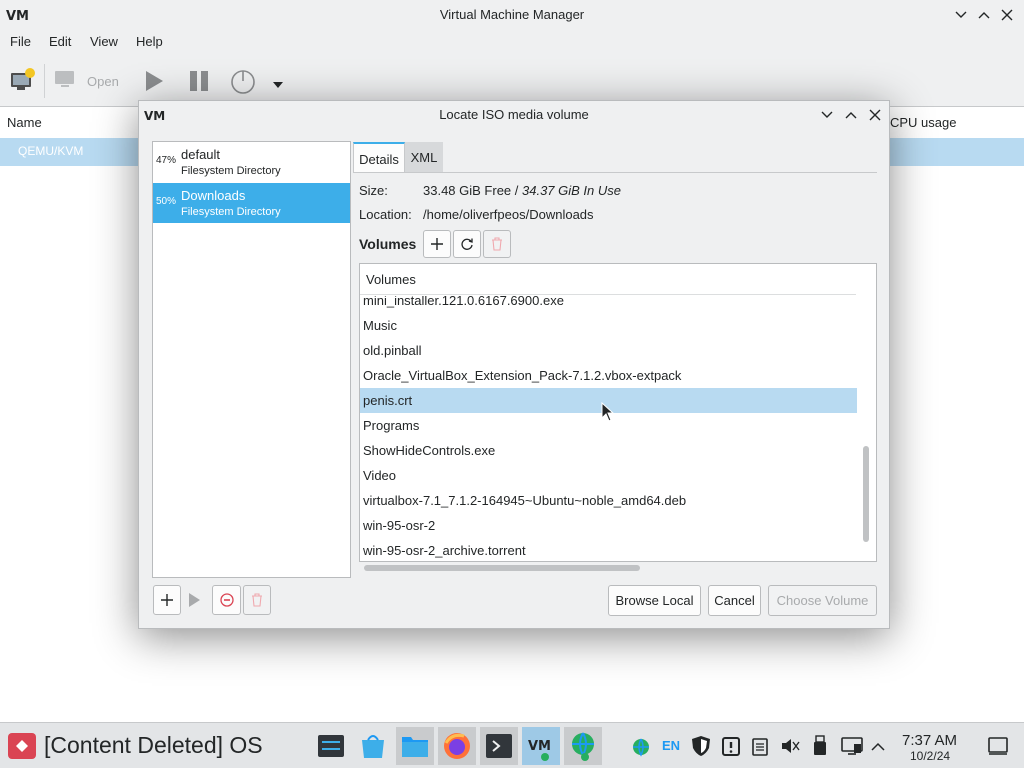 The height and width of the screenshot is (768, 1024). Describe the element at coordinates (231, 171) in the screenshot. I see `pool-type: Filesystem Directory` at that location.